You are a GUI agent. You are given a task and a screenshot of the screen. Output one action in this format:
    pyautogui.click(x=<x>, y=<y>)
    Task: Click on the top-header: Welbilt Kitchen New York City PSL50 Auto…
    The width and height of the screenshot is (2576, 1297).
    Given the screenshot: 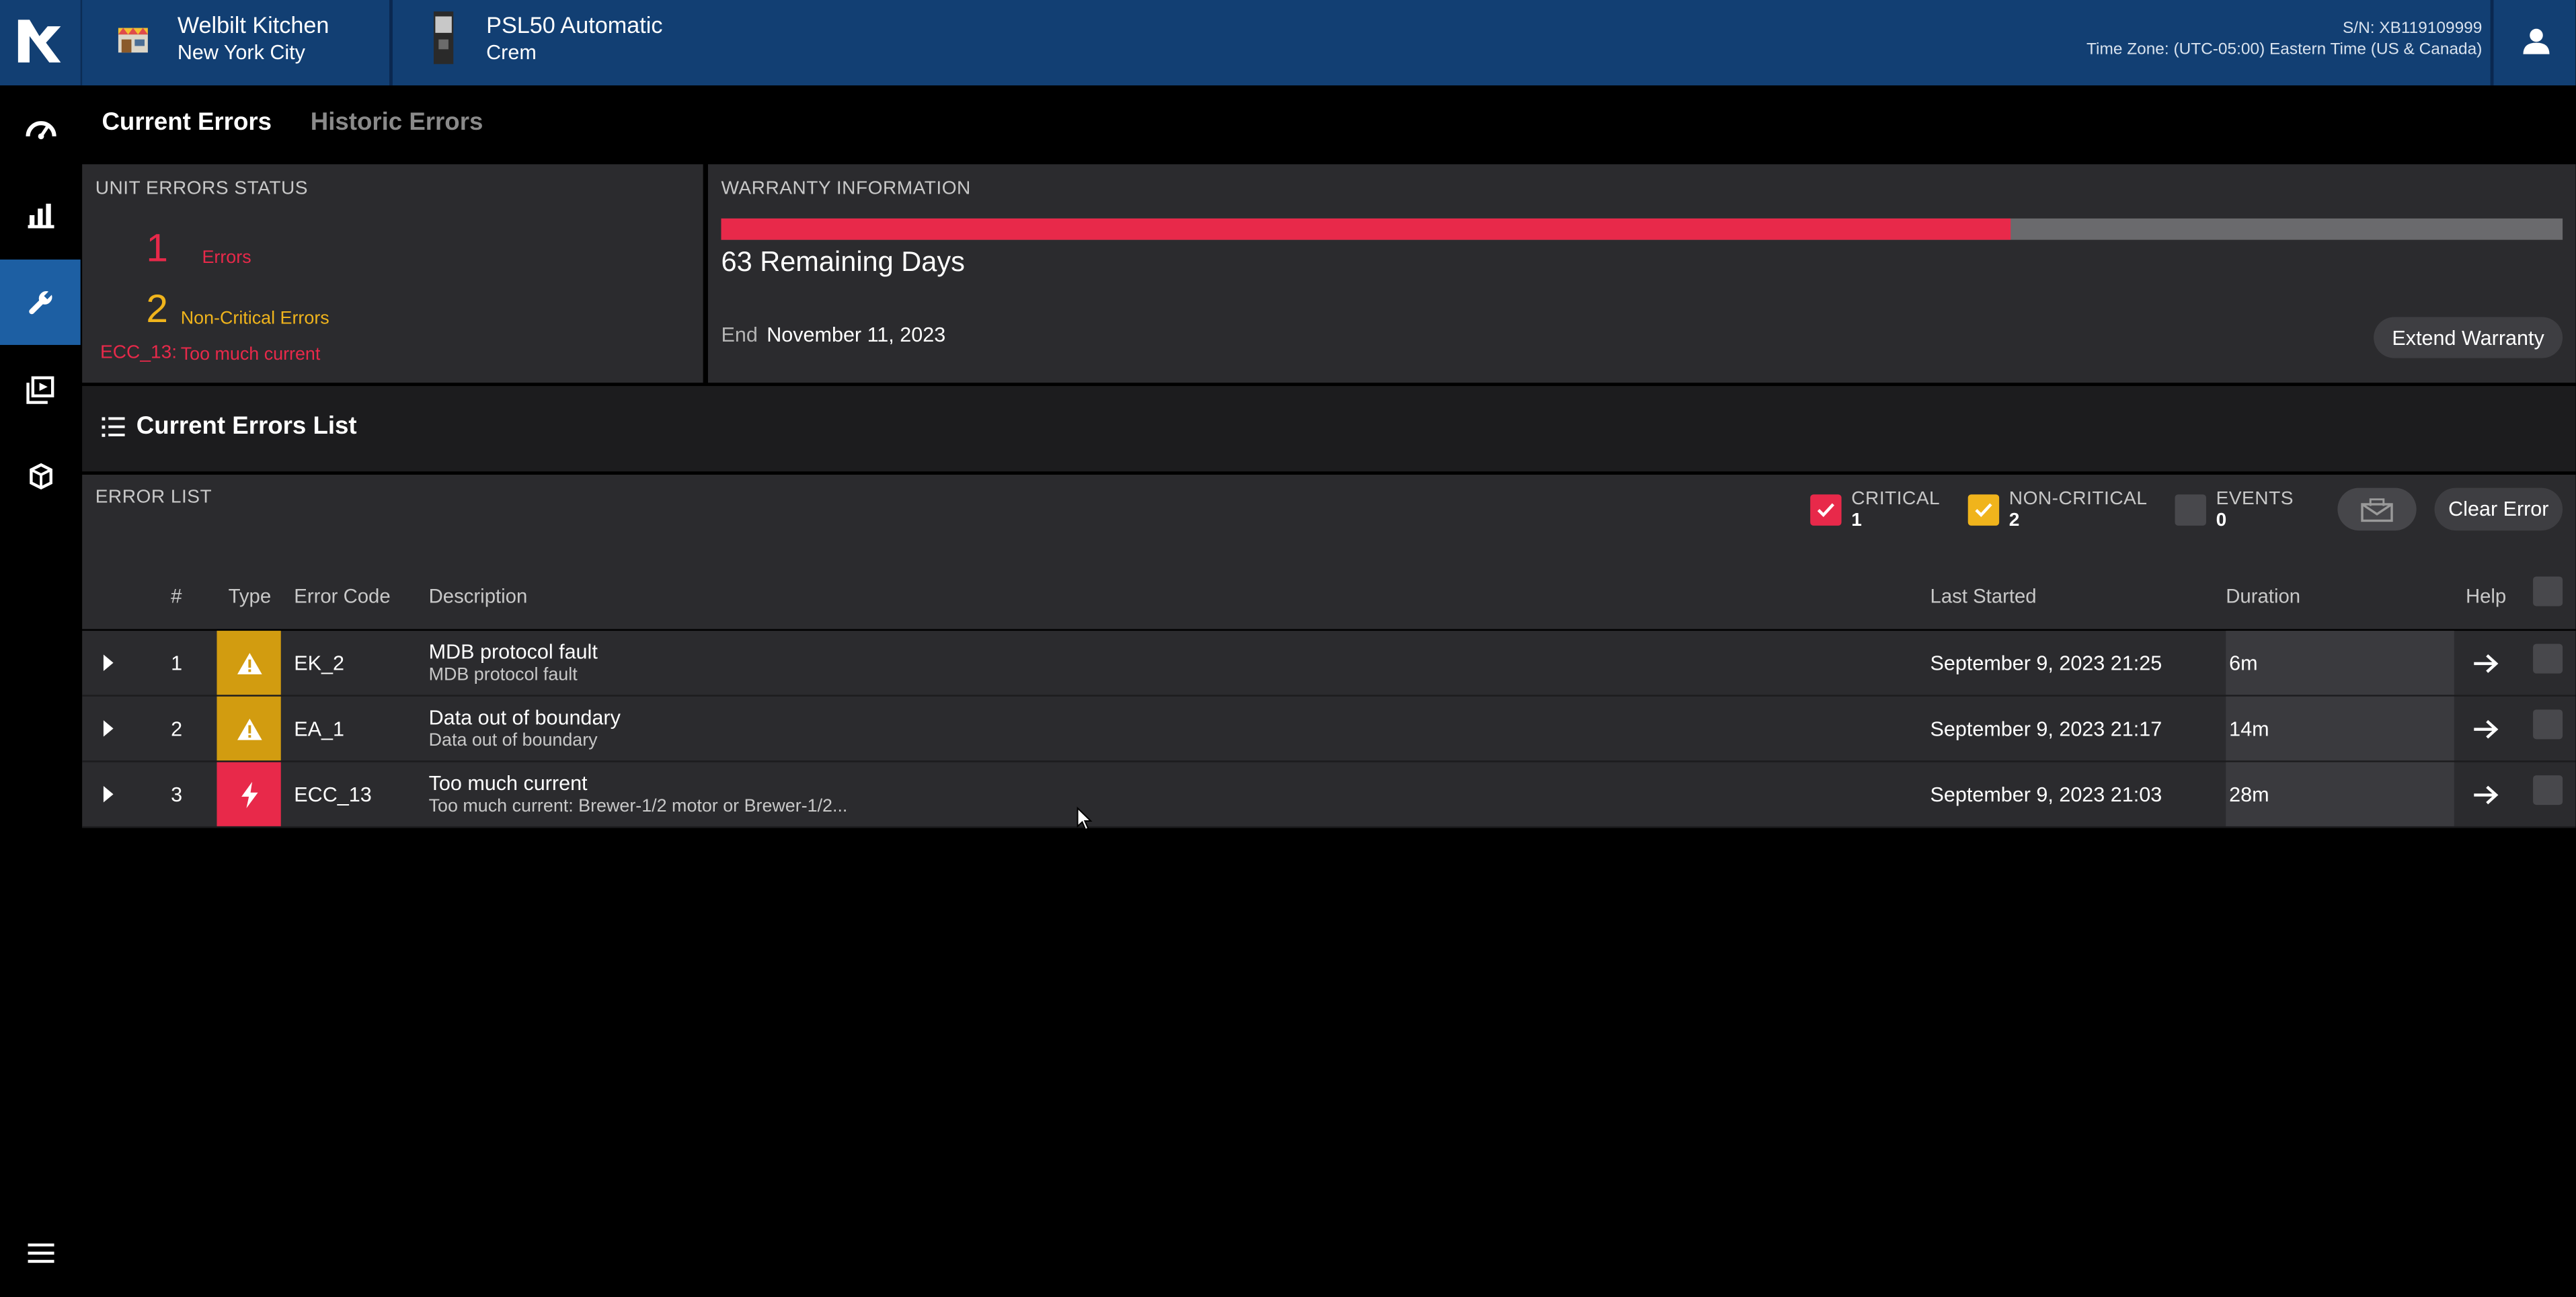 What is the action you would take?
    pyautogui.click(x=1288, y=43)
    